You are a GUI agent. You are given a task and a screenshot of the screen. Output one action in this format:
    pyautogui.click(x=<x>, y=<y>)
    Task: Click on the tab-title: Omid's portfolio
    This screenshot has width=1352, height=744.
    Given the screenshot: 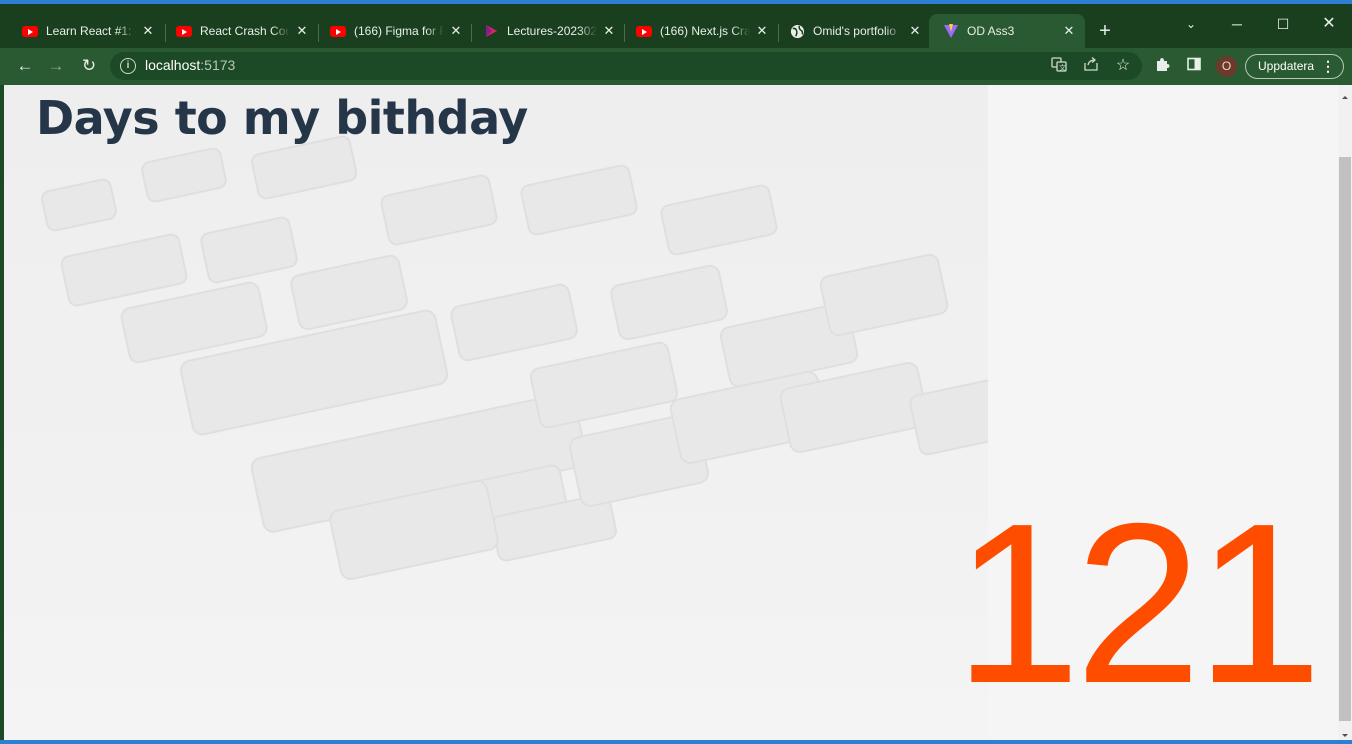 What is the action you would take?
    pyautogui.click(x=854, y=31)
    